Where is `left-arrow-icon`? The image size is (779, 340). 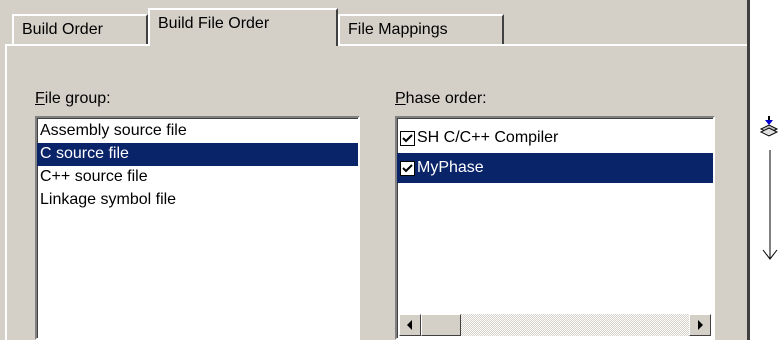 left-arrow-icon is located at coordinates (409, 325).